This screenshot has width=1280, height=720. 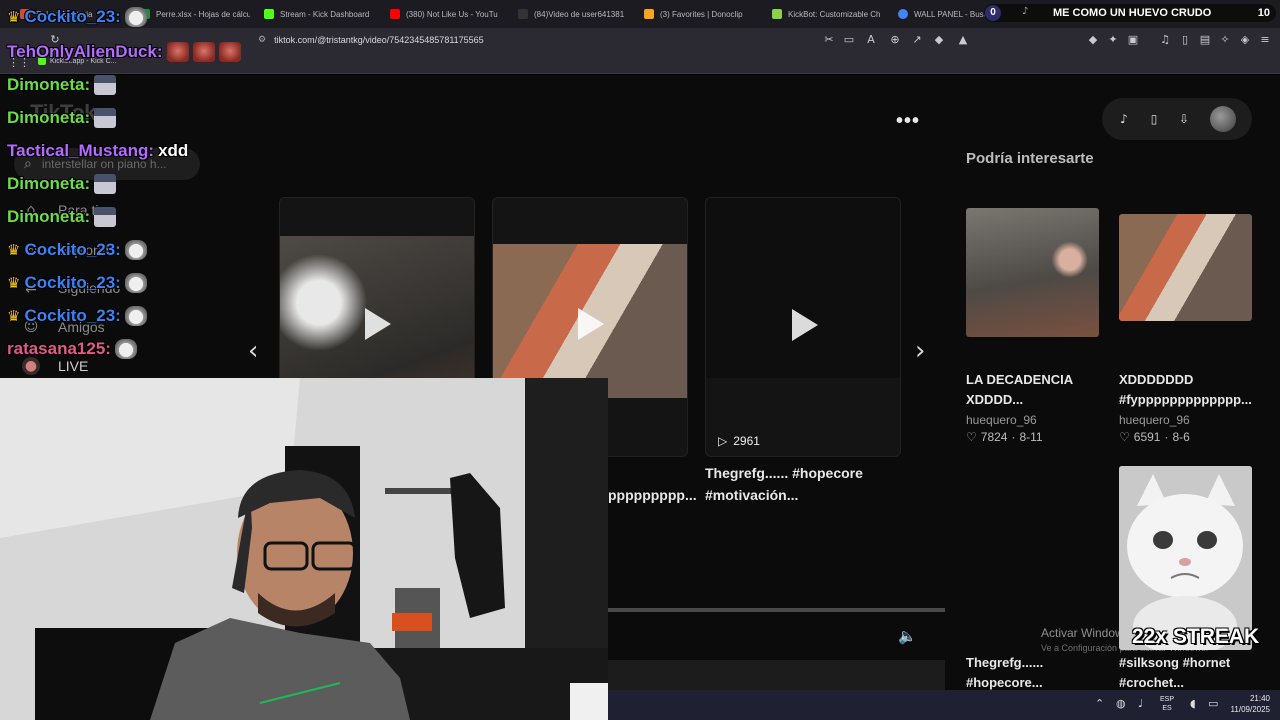 I want to click on video-actions-pill: ♪ ▯ ⇩, so click(x=1177, y=119).